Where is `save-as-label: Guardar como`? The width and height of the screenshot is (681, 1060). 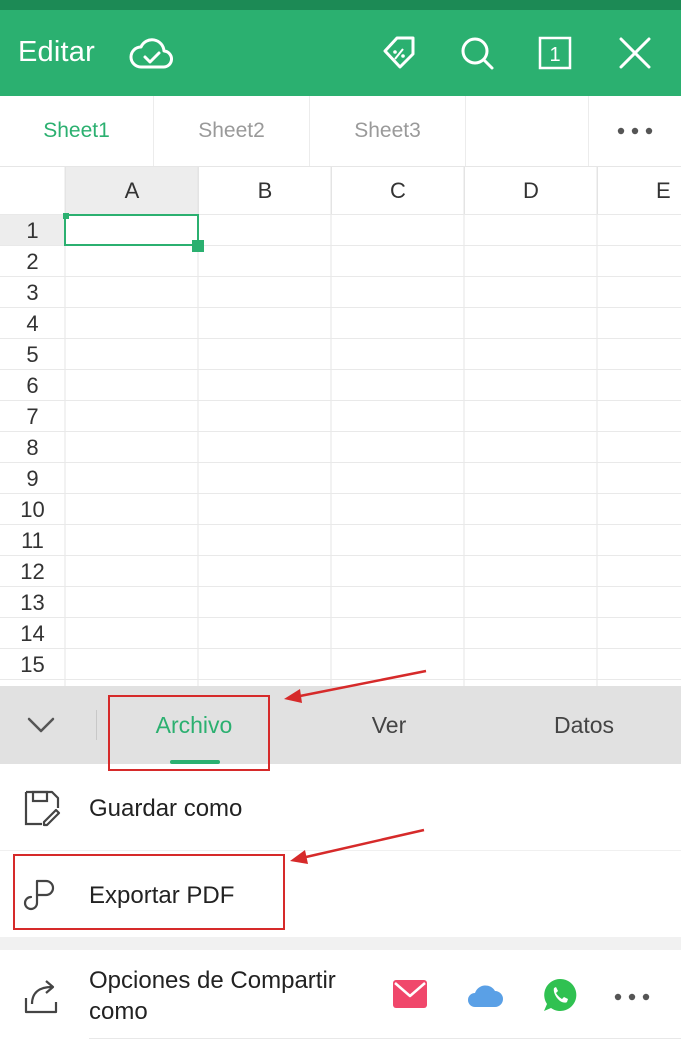 save-as-label: Guardar como is located at coordinates (166, 808).